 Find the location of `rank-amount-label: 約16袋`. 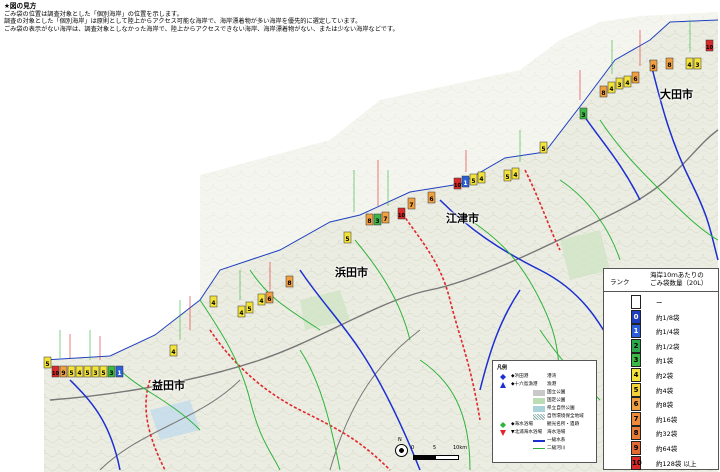

rank-amount-label: 約16袋 is located at coordinates (667, 419).